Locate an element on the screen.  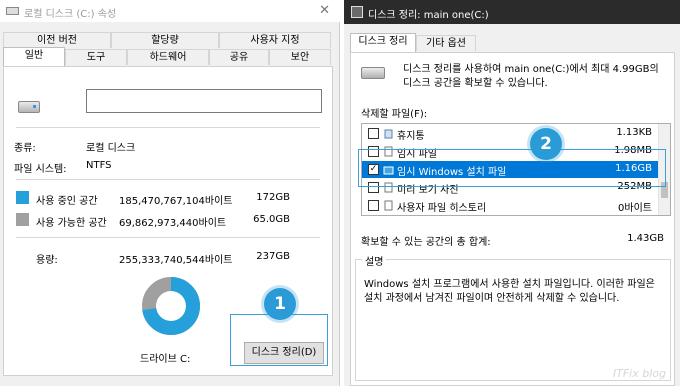
file-size: 1.13KB is located at coordinates (634, 132).